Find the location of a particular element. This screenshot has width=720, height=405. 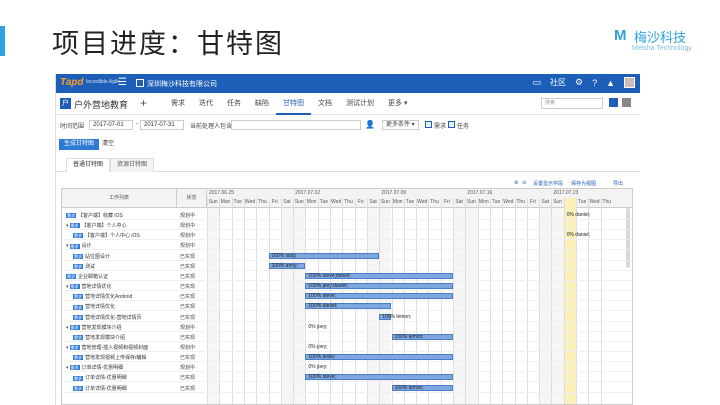

gantt-row: 需求 营地详情优化-营地详情页 已实现 100% lemon; is located at coordinates (347, 317).